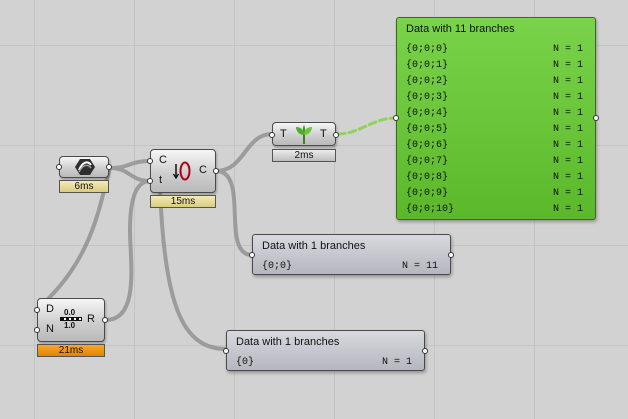 The image size is (628, 419). Describe the element at coordinates (183, 201) in the screenshot. I see `split-timer: 15ms` at that location.